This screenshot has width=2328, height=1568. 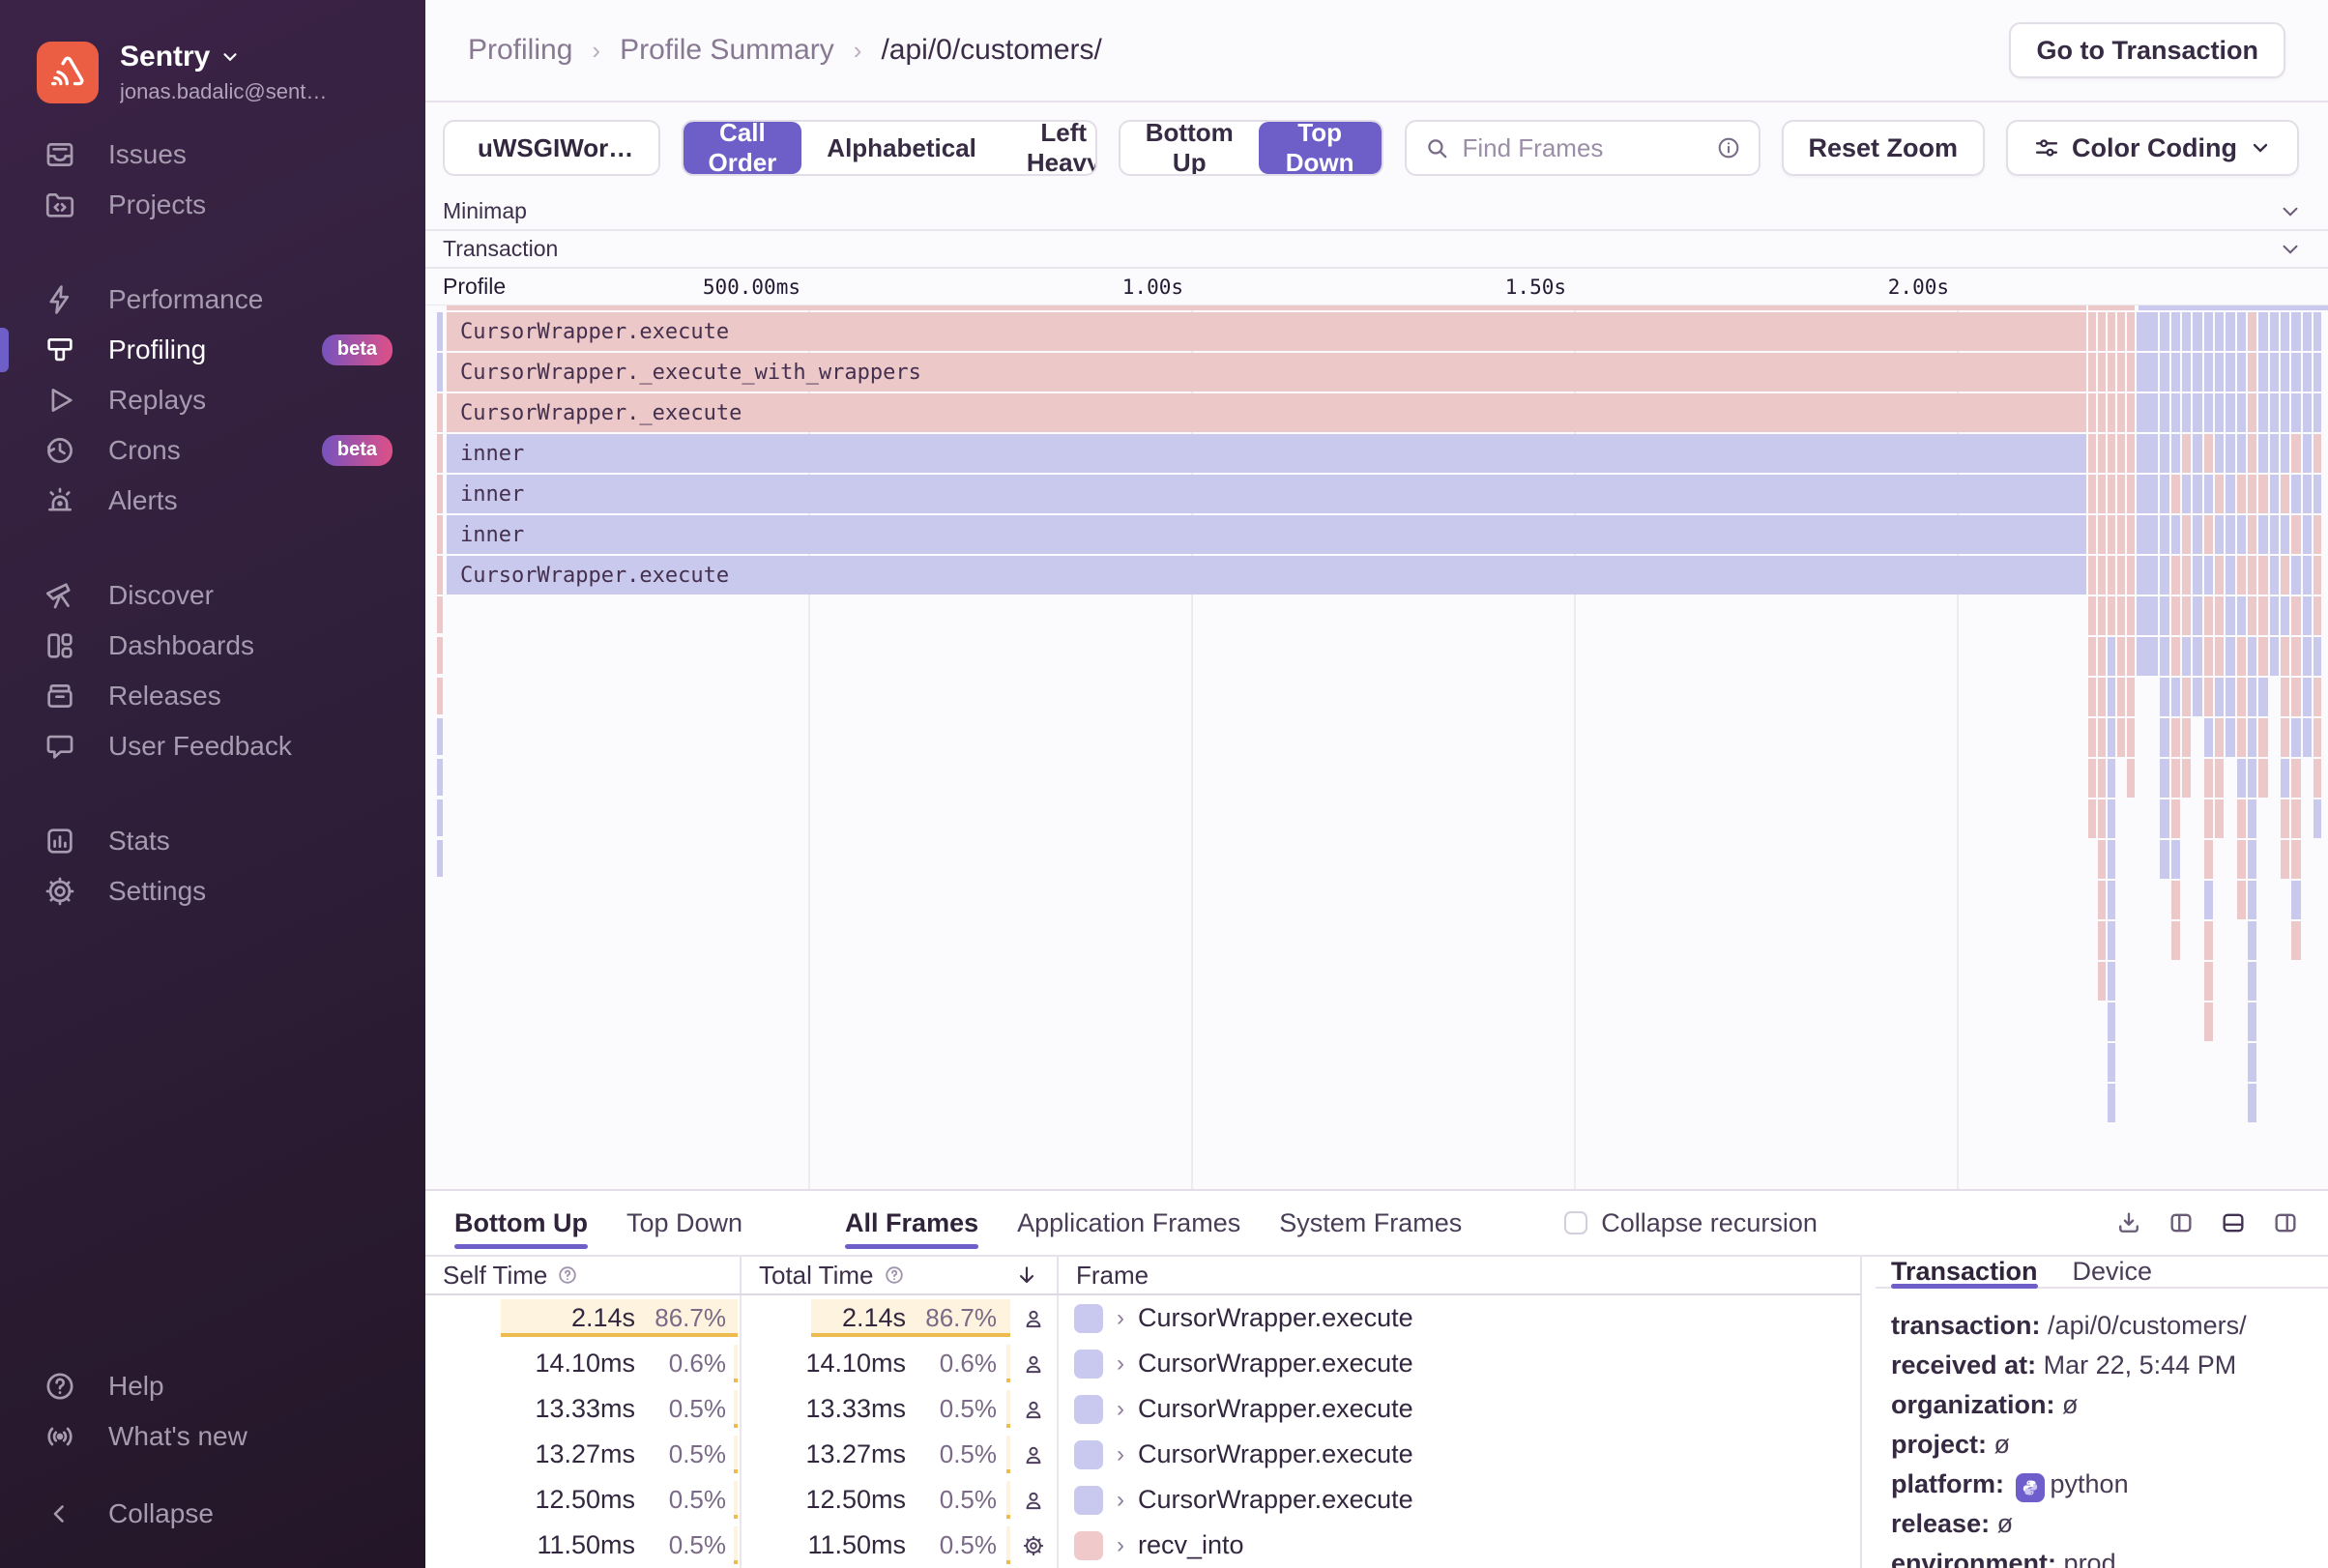 I want to click on column-frame: Frame, so click(x=1460, y=1275).